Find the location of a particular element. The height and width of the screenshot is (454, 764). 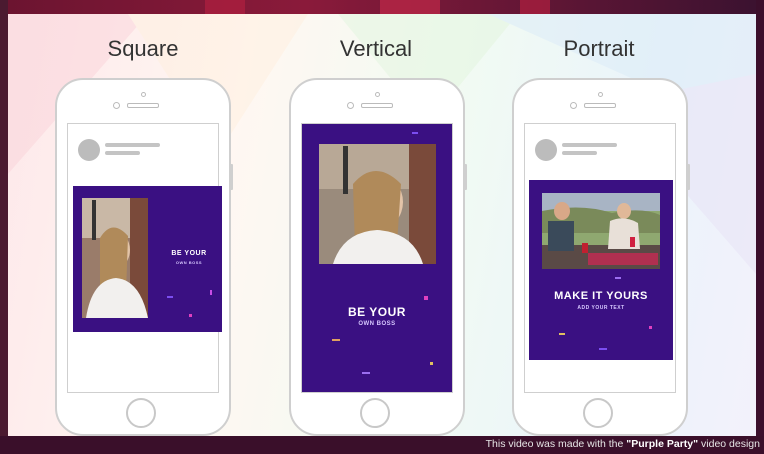

headline-text: MAKE IT YOURS is located at coordinates (601, 296).